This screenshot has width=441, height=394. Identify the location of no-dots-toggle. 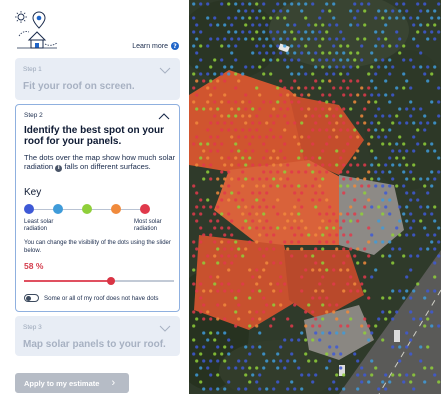
(31, 298).